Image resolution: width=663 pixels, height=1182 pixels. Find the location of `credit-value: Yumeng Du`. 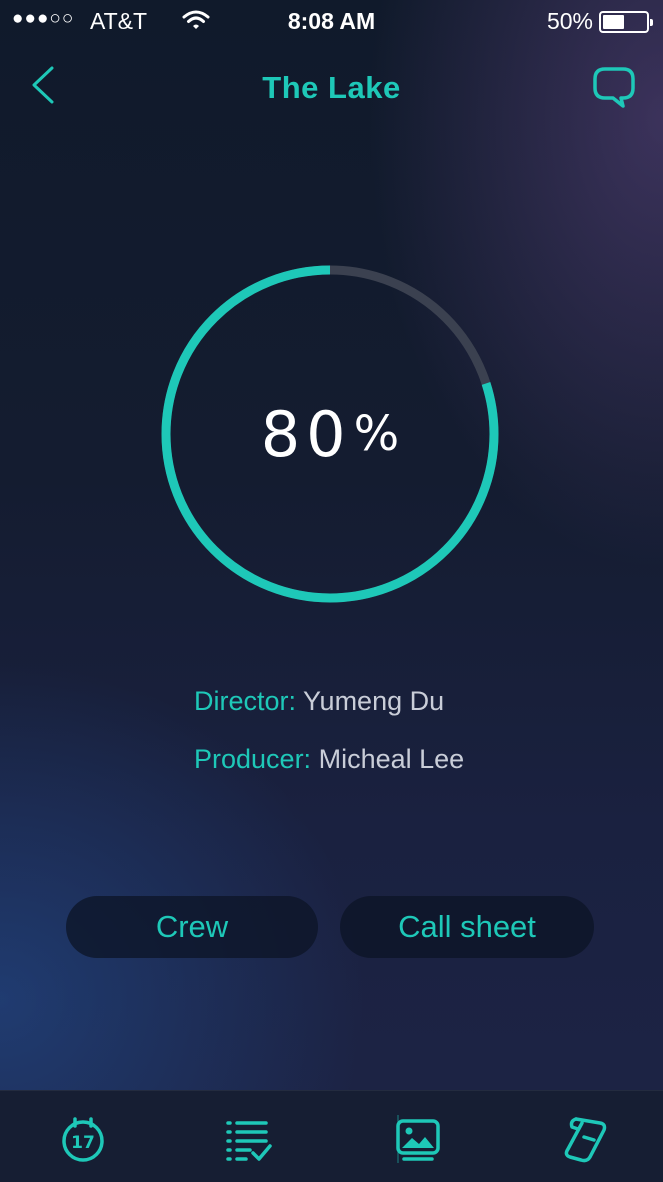

credit-value: Yumeng Du is located at coordinates (374, 701).